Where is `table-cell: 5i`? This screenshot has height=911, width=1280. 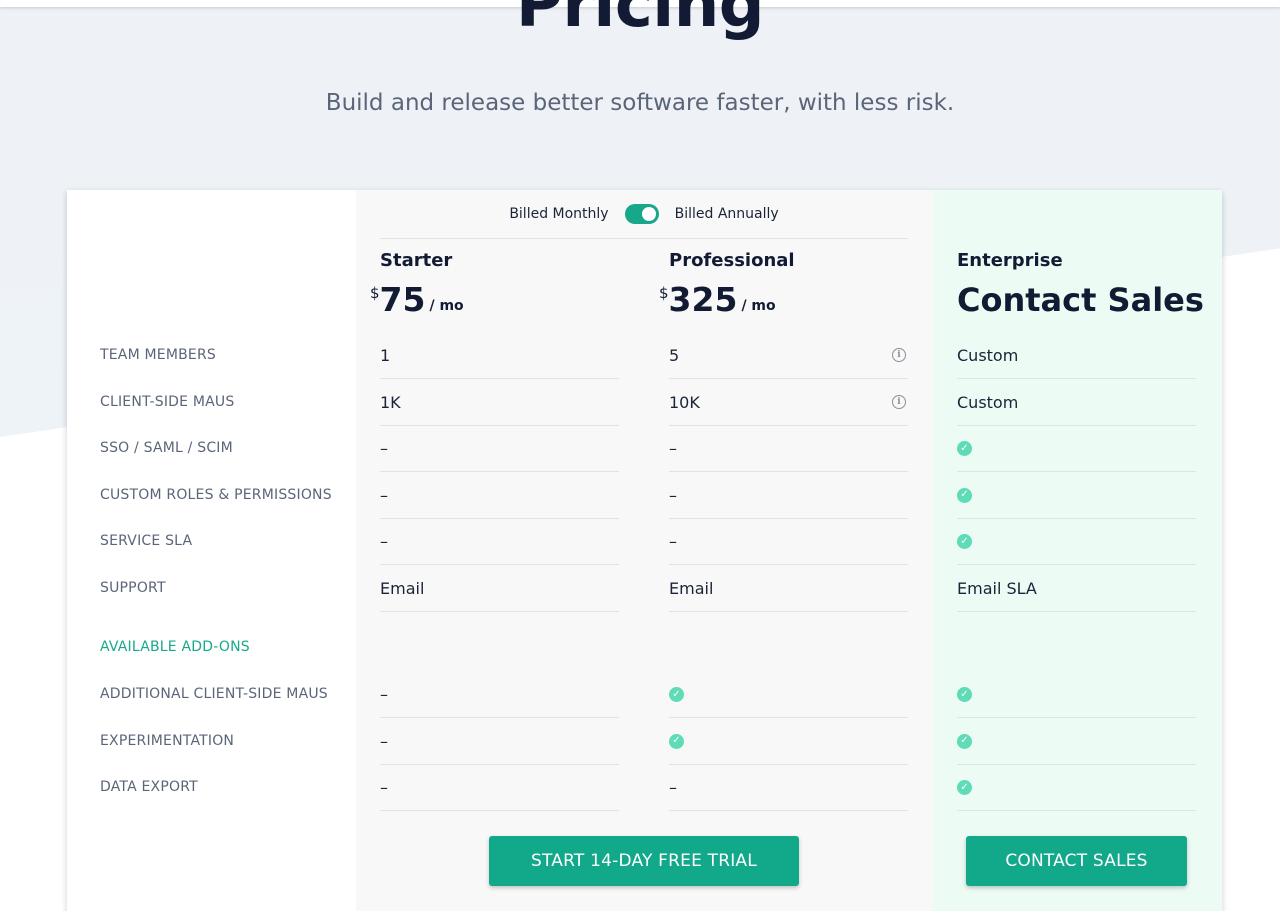 table-cell: 5i is located at coordinates (788, 356).